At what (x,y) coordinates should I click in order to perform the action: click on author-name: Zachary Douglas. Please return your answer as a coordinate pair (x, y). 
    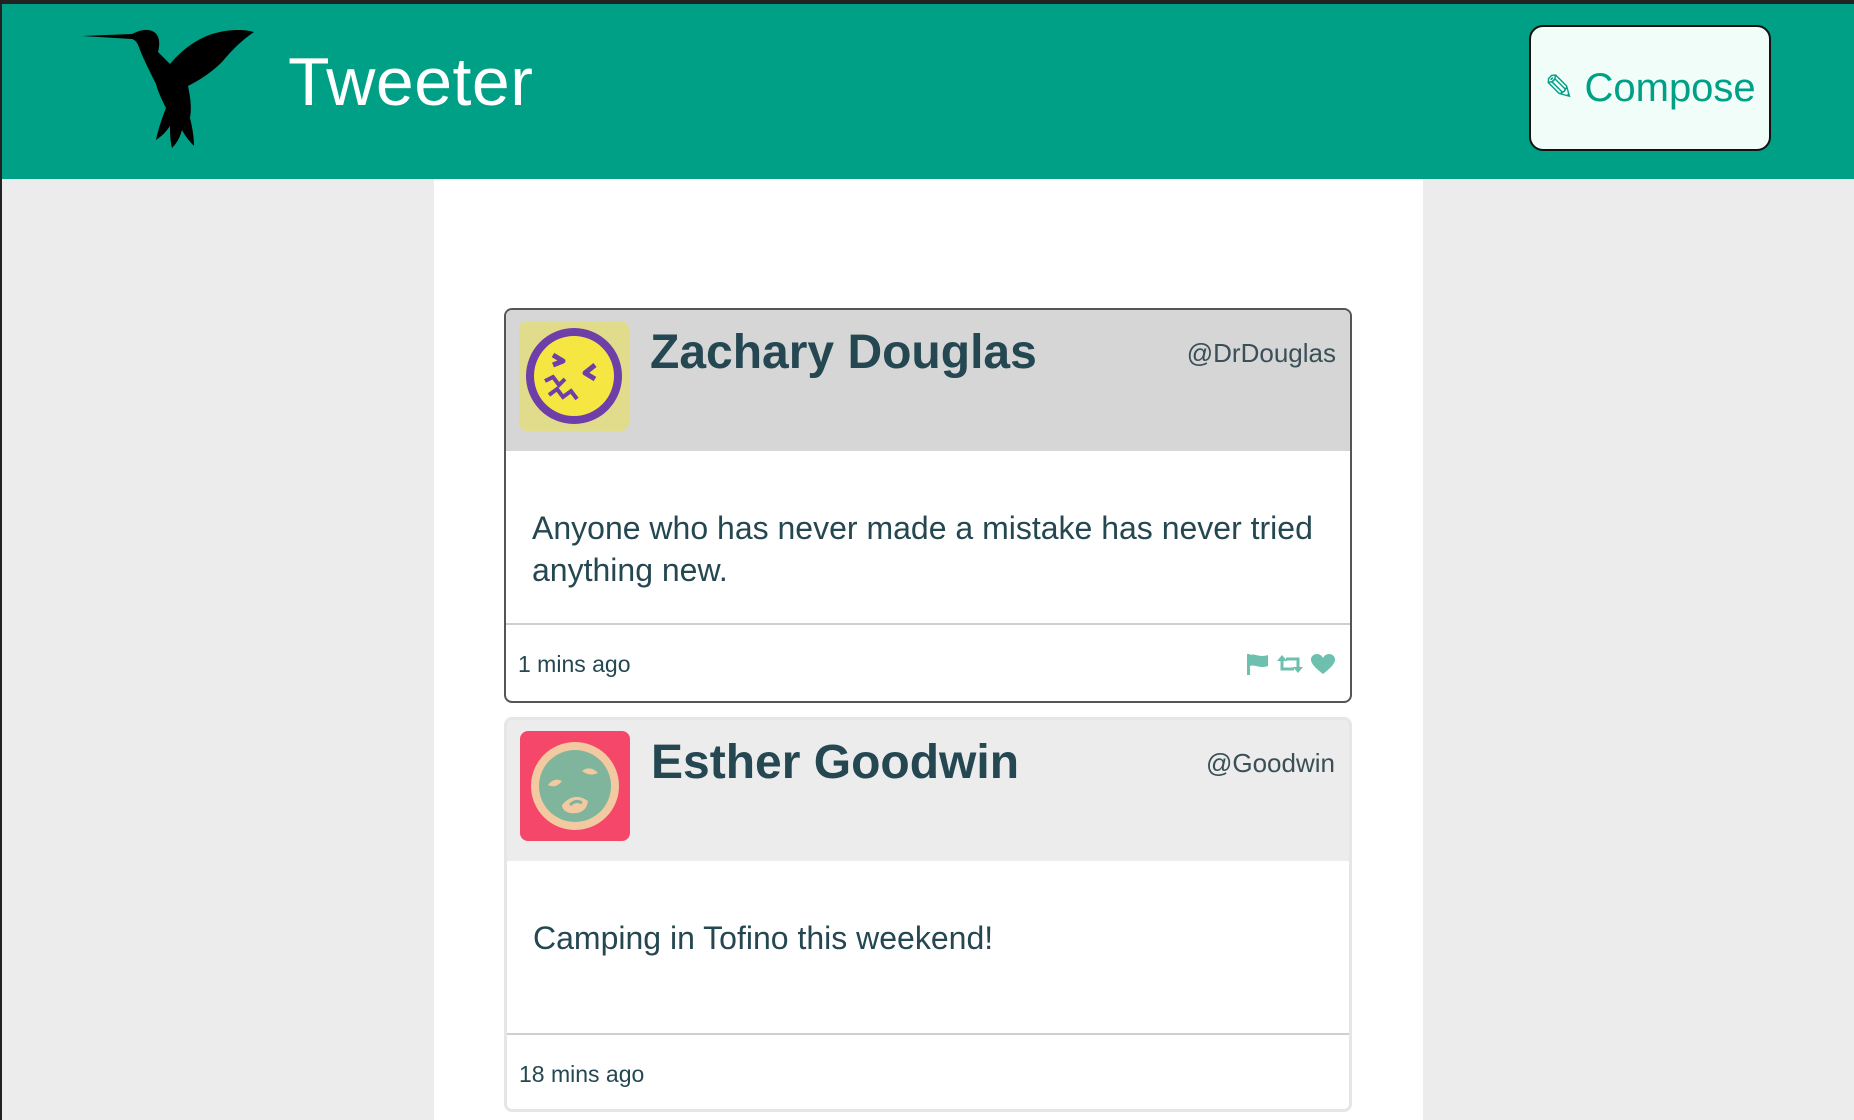
    Looking at the image, I should click on (843, 352).